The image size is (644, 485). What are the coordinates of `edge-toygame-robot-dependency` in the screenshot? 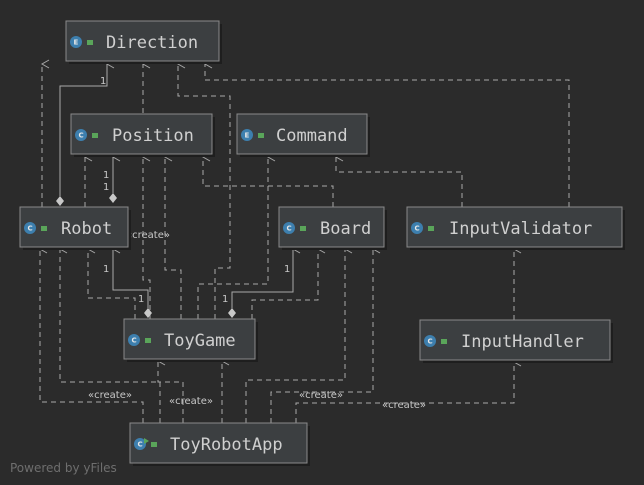 It's located at (111, 281).